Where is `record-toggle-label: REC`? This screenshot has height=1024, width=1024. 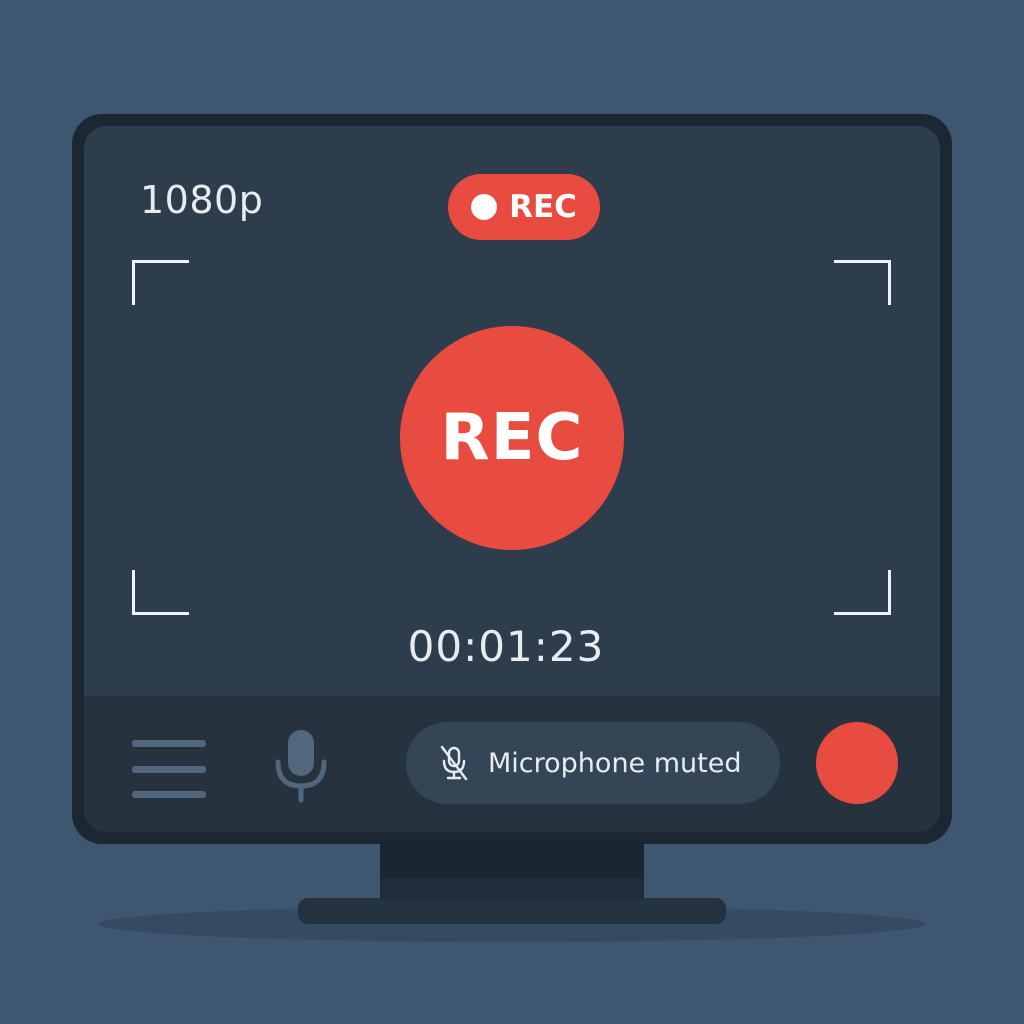 record-toggle-label: REC is located at coordinates (512, 438).